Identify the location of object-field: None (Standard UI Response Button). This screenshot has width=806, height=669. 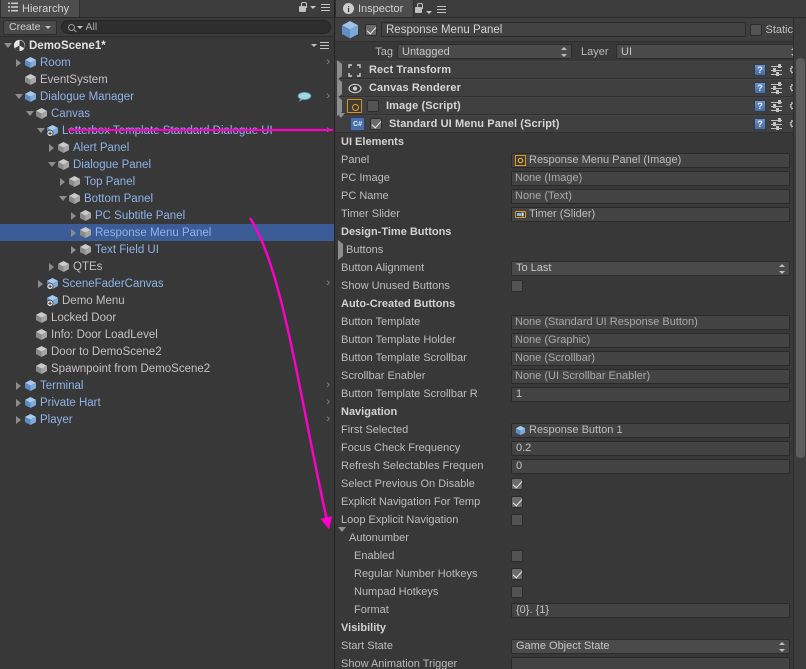
(650, 322).